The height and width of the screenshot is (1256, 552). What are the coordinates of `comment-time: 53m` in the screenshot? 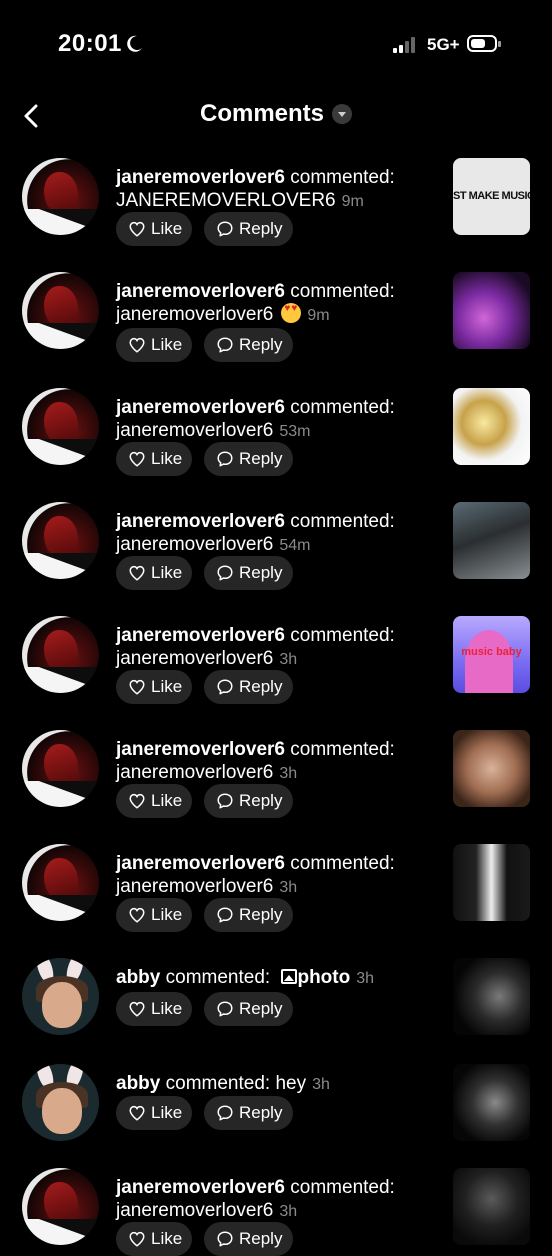 It's located at (295, 431).